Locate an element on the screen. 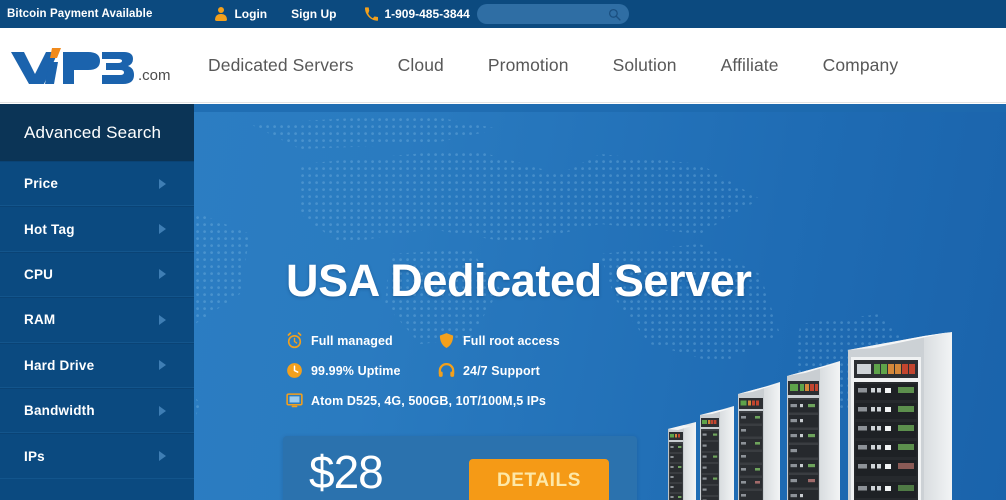  sidebar-item-bandwidth: Bandwidth is located at coordinates (97, 410).